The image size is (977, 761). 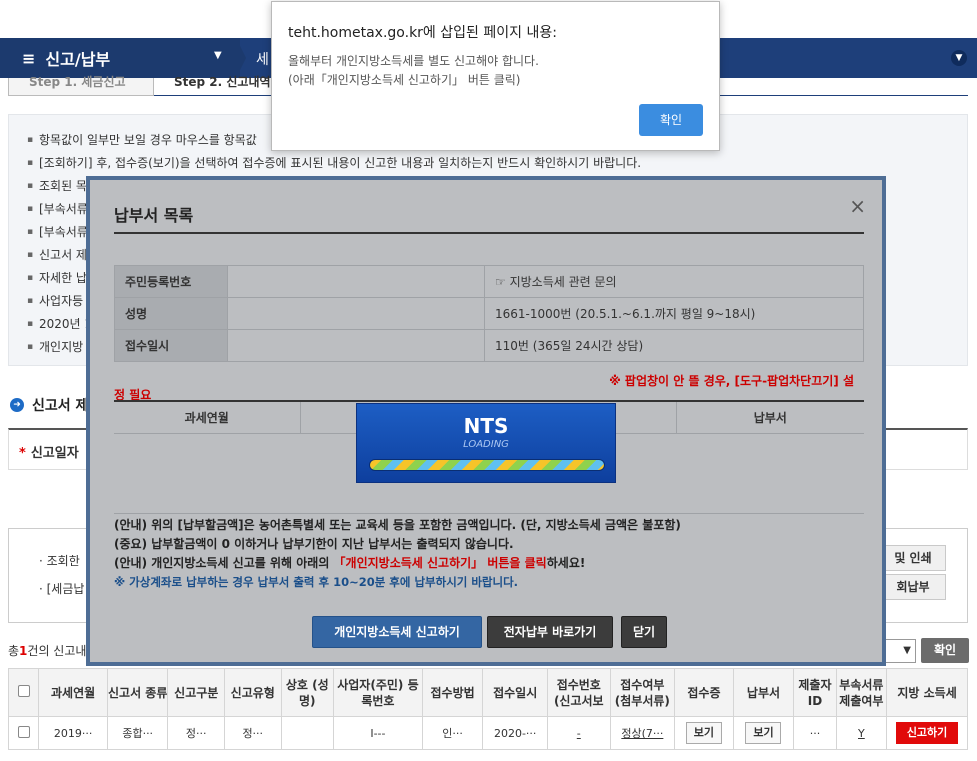 I want to click on section-title: ➜ 신고서 제, so click(x=49, y=405).